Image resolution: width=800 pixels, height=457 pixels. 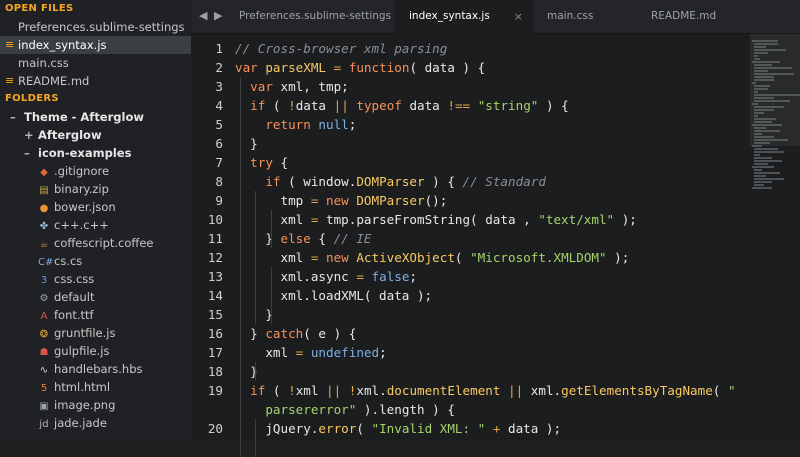 I want to click on line-number: 16, so click(x=215, y=333).